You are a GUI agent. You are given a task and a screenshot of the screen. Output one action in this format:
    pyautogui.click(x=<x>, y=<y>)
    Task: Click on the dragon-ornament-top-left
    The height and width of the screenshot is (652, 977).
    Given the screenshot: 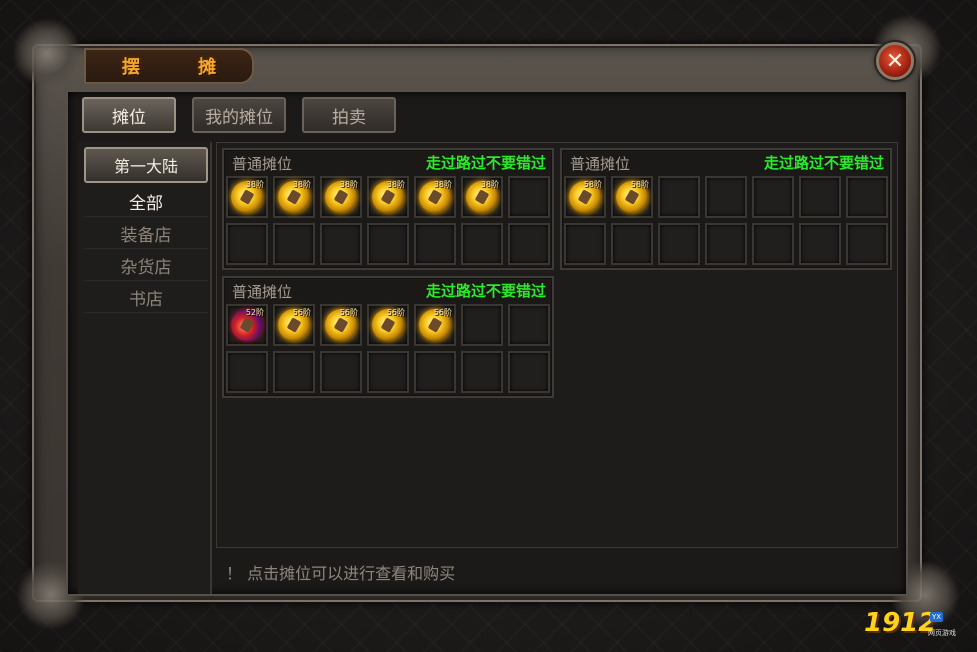 What is the action you would take?
    pyautogui.click(x=47, y=53)
    